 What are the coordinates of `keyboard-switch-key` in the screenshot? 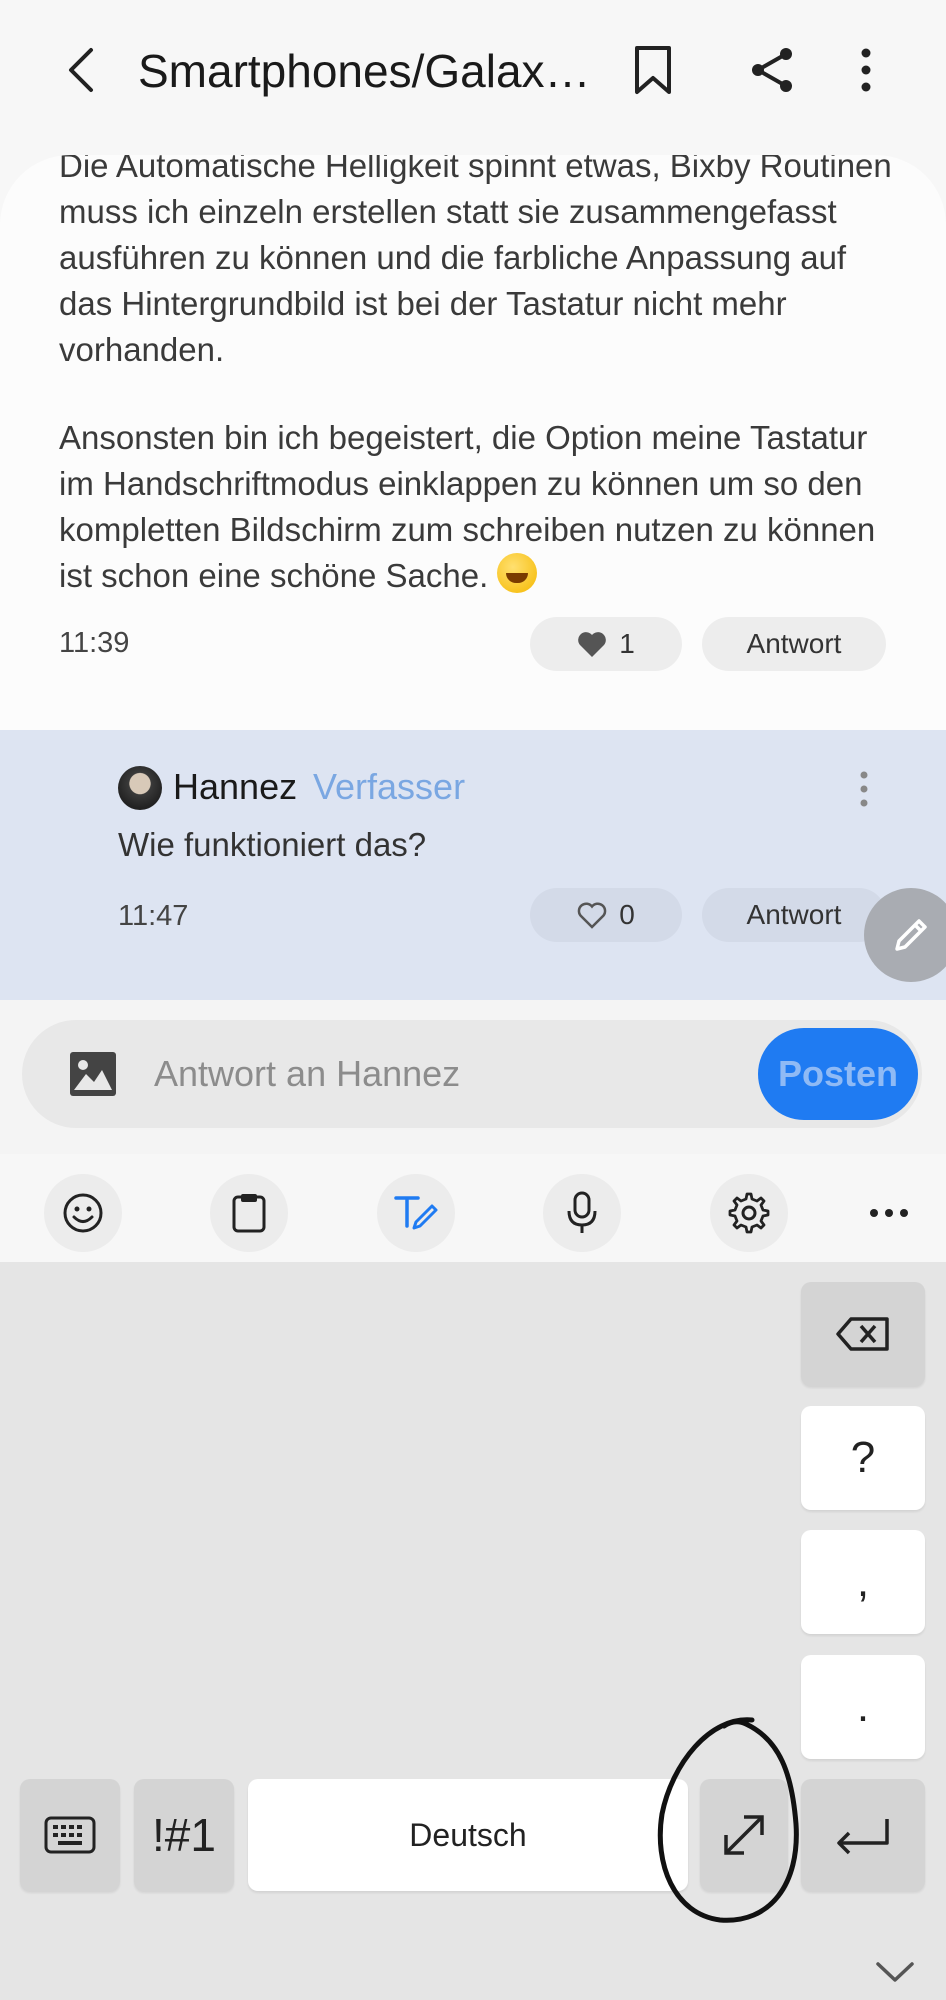 It's located at (70, 1835).